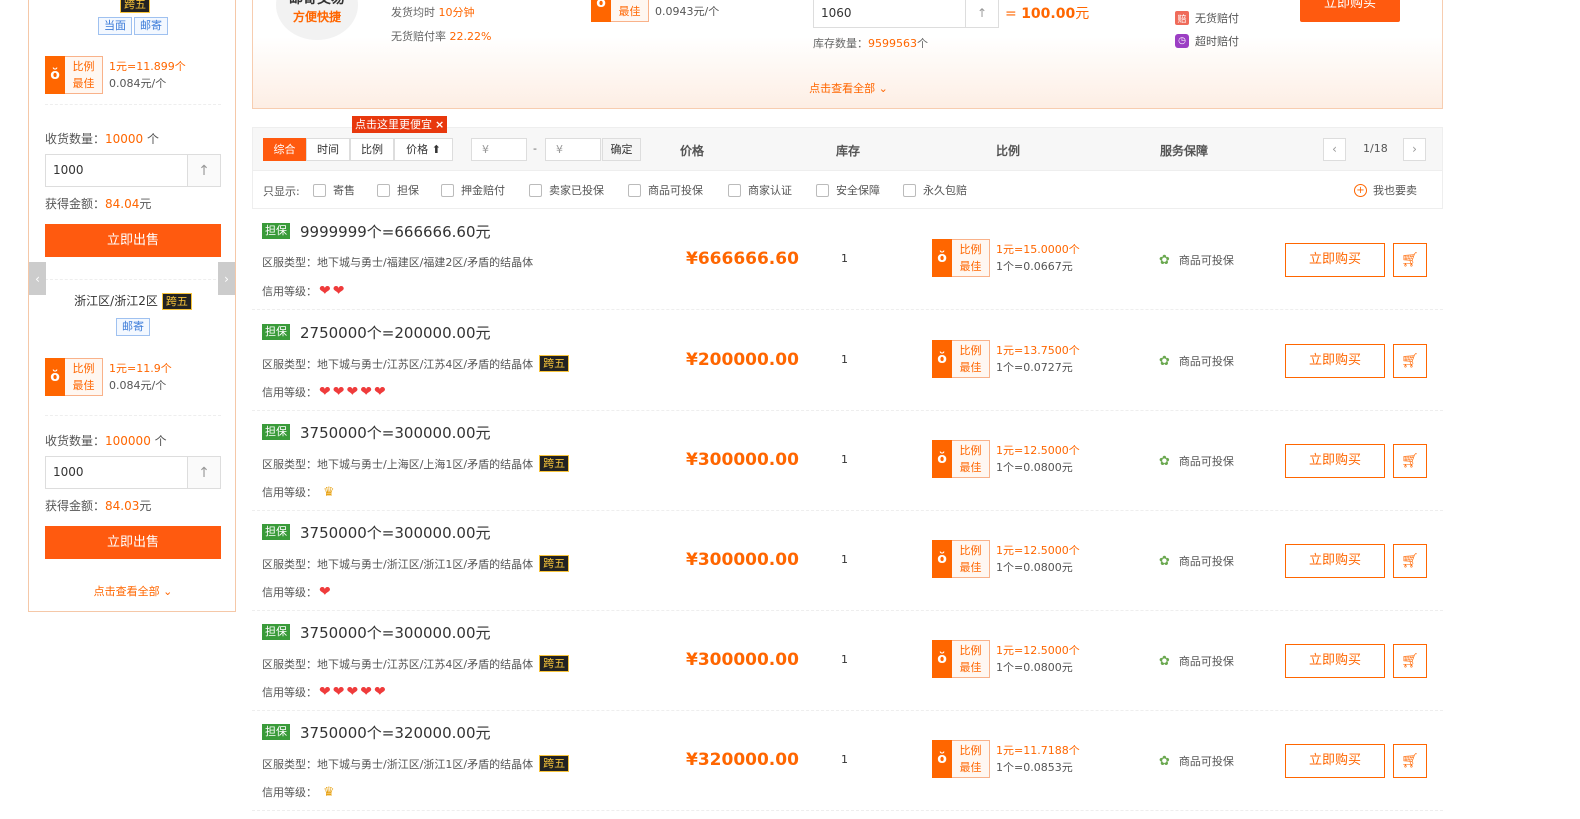 The width and height of the screenshot is (1580, 819). What do you see at coordinates (400, 124) in the screenshot?
I see `cheaper-tip: 点击这里更便宜 ×` at bounding box center [400, 124].